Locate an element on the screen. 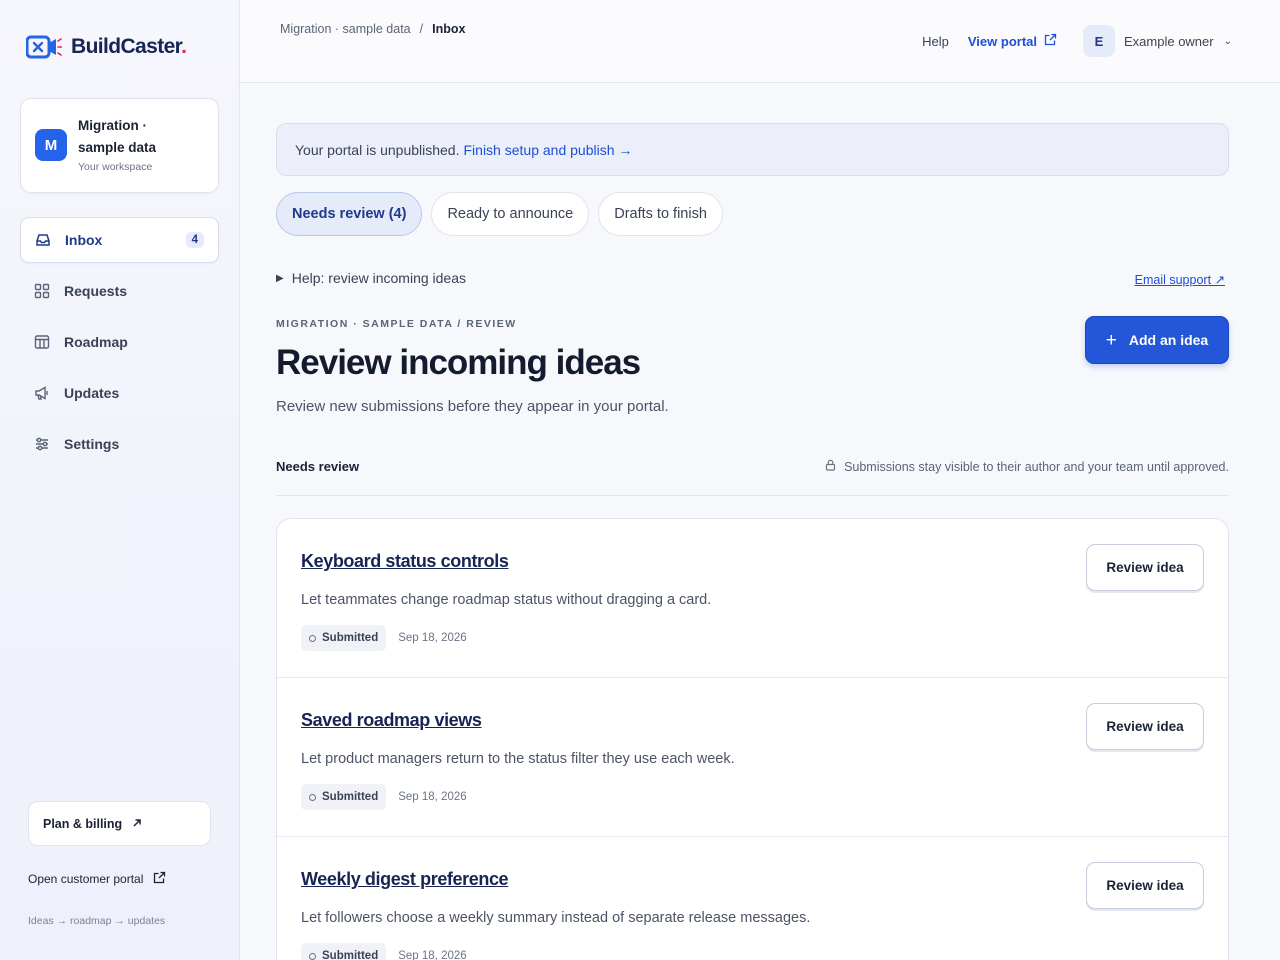  sidebar-item-label: Updates is located at coordinates (92, 393).